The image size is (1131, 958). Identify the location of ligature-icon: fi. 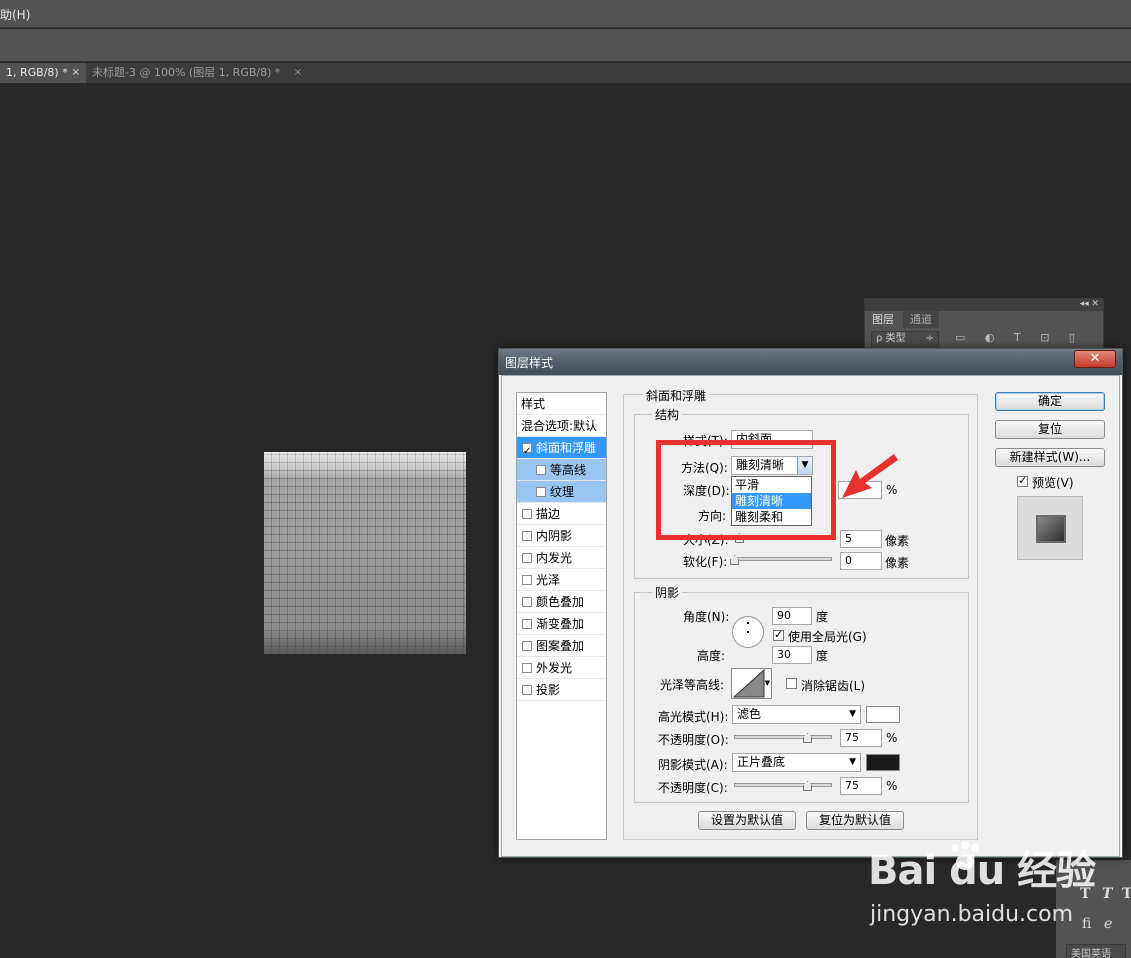
(1086, 924).